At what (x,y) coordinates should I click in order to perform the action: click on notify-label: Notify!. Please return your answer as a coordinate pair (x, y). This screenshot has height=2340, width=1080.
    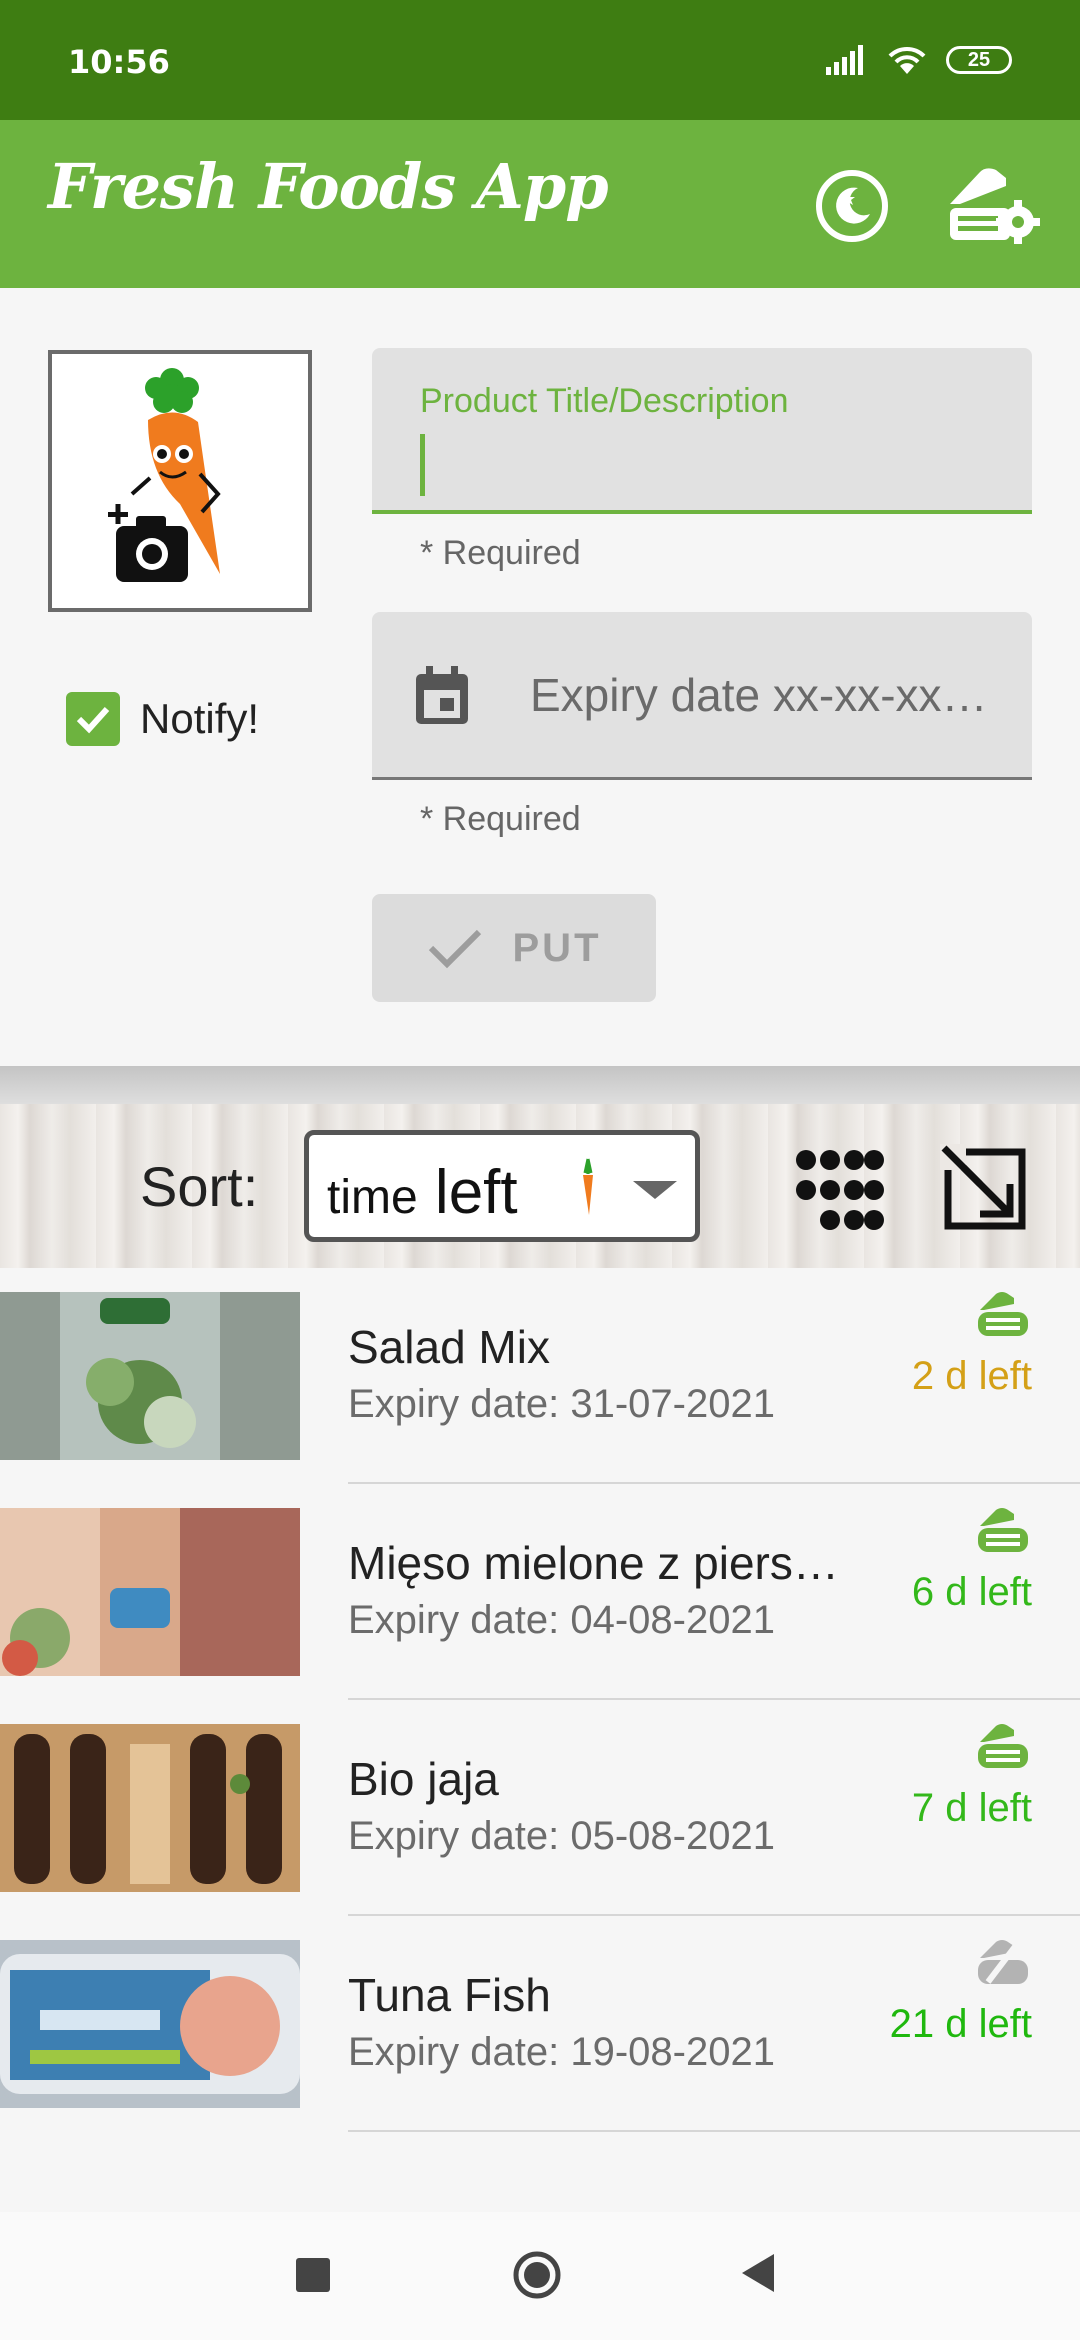
    Looking at the image, I should click on (200, 718).